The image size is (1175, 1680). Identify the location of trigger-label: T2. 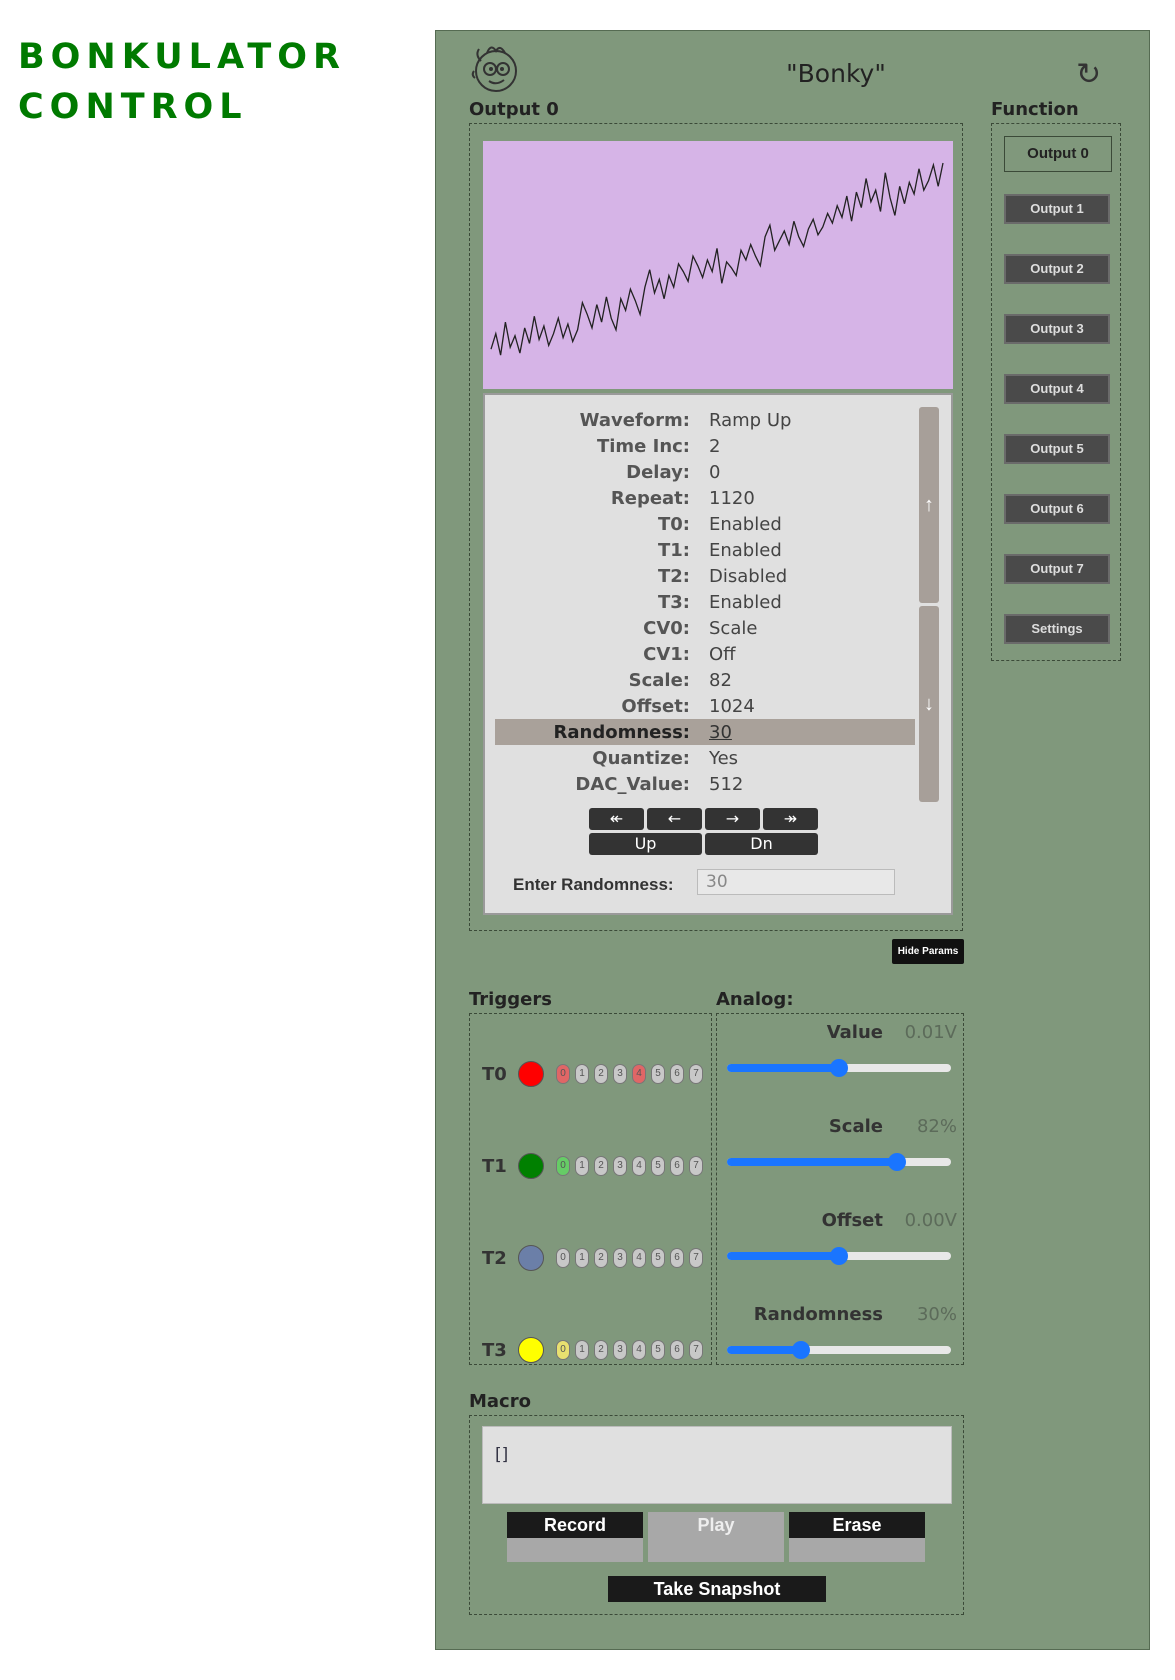
(494, 1258).